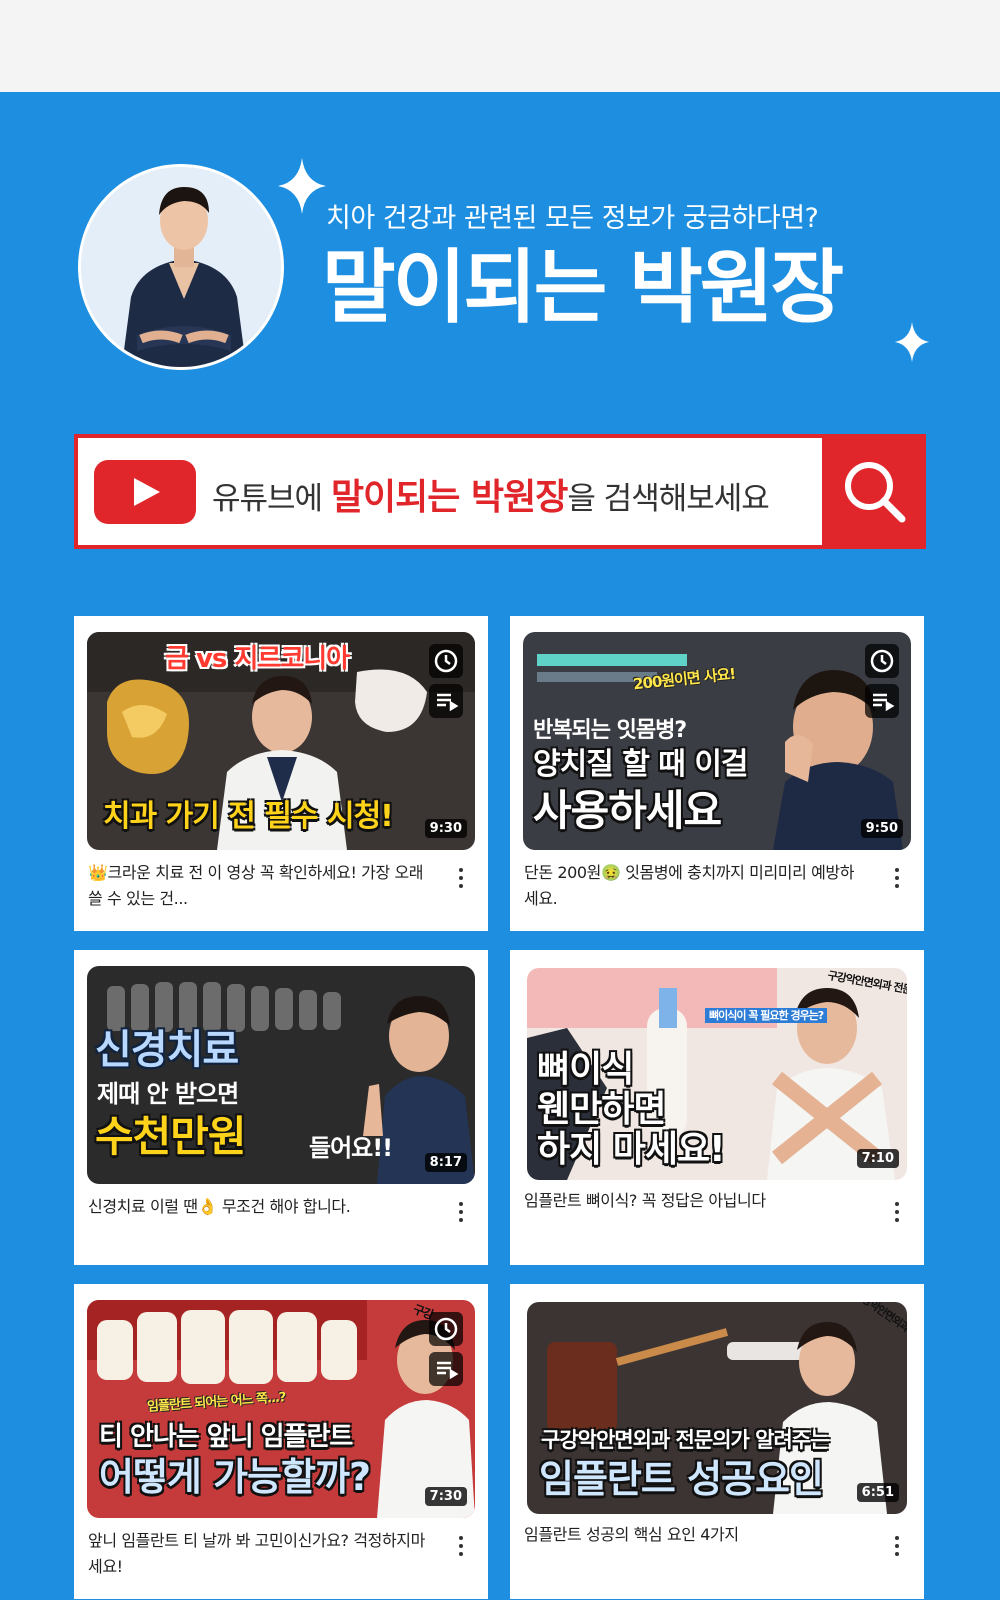 The image size is (1000, 1600). Describe the element at coordinates (271, 499) in the screenshot. I see `search-prefix: 유튜브에` at that location.